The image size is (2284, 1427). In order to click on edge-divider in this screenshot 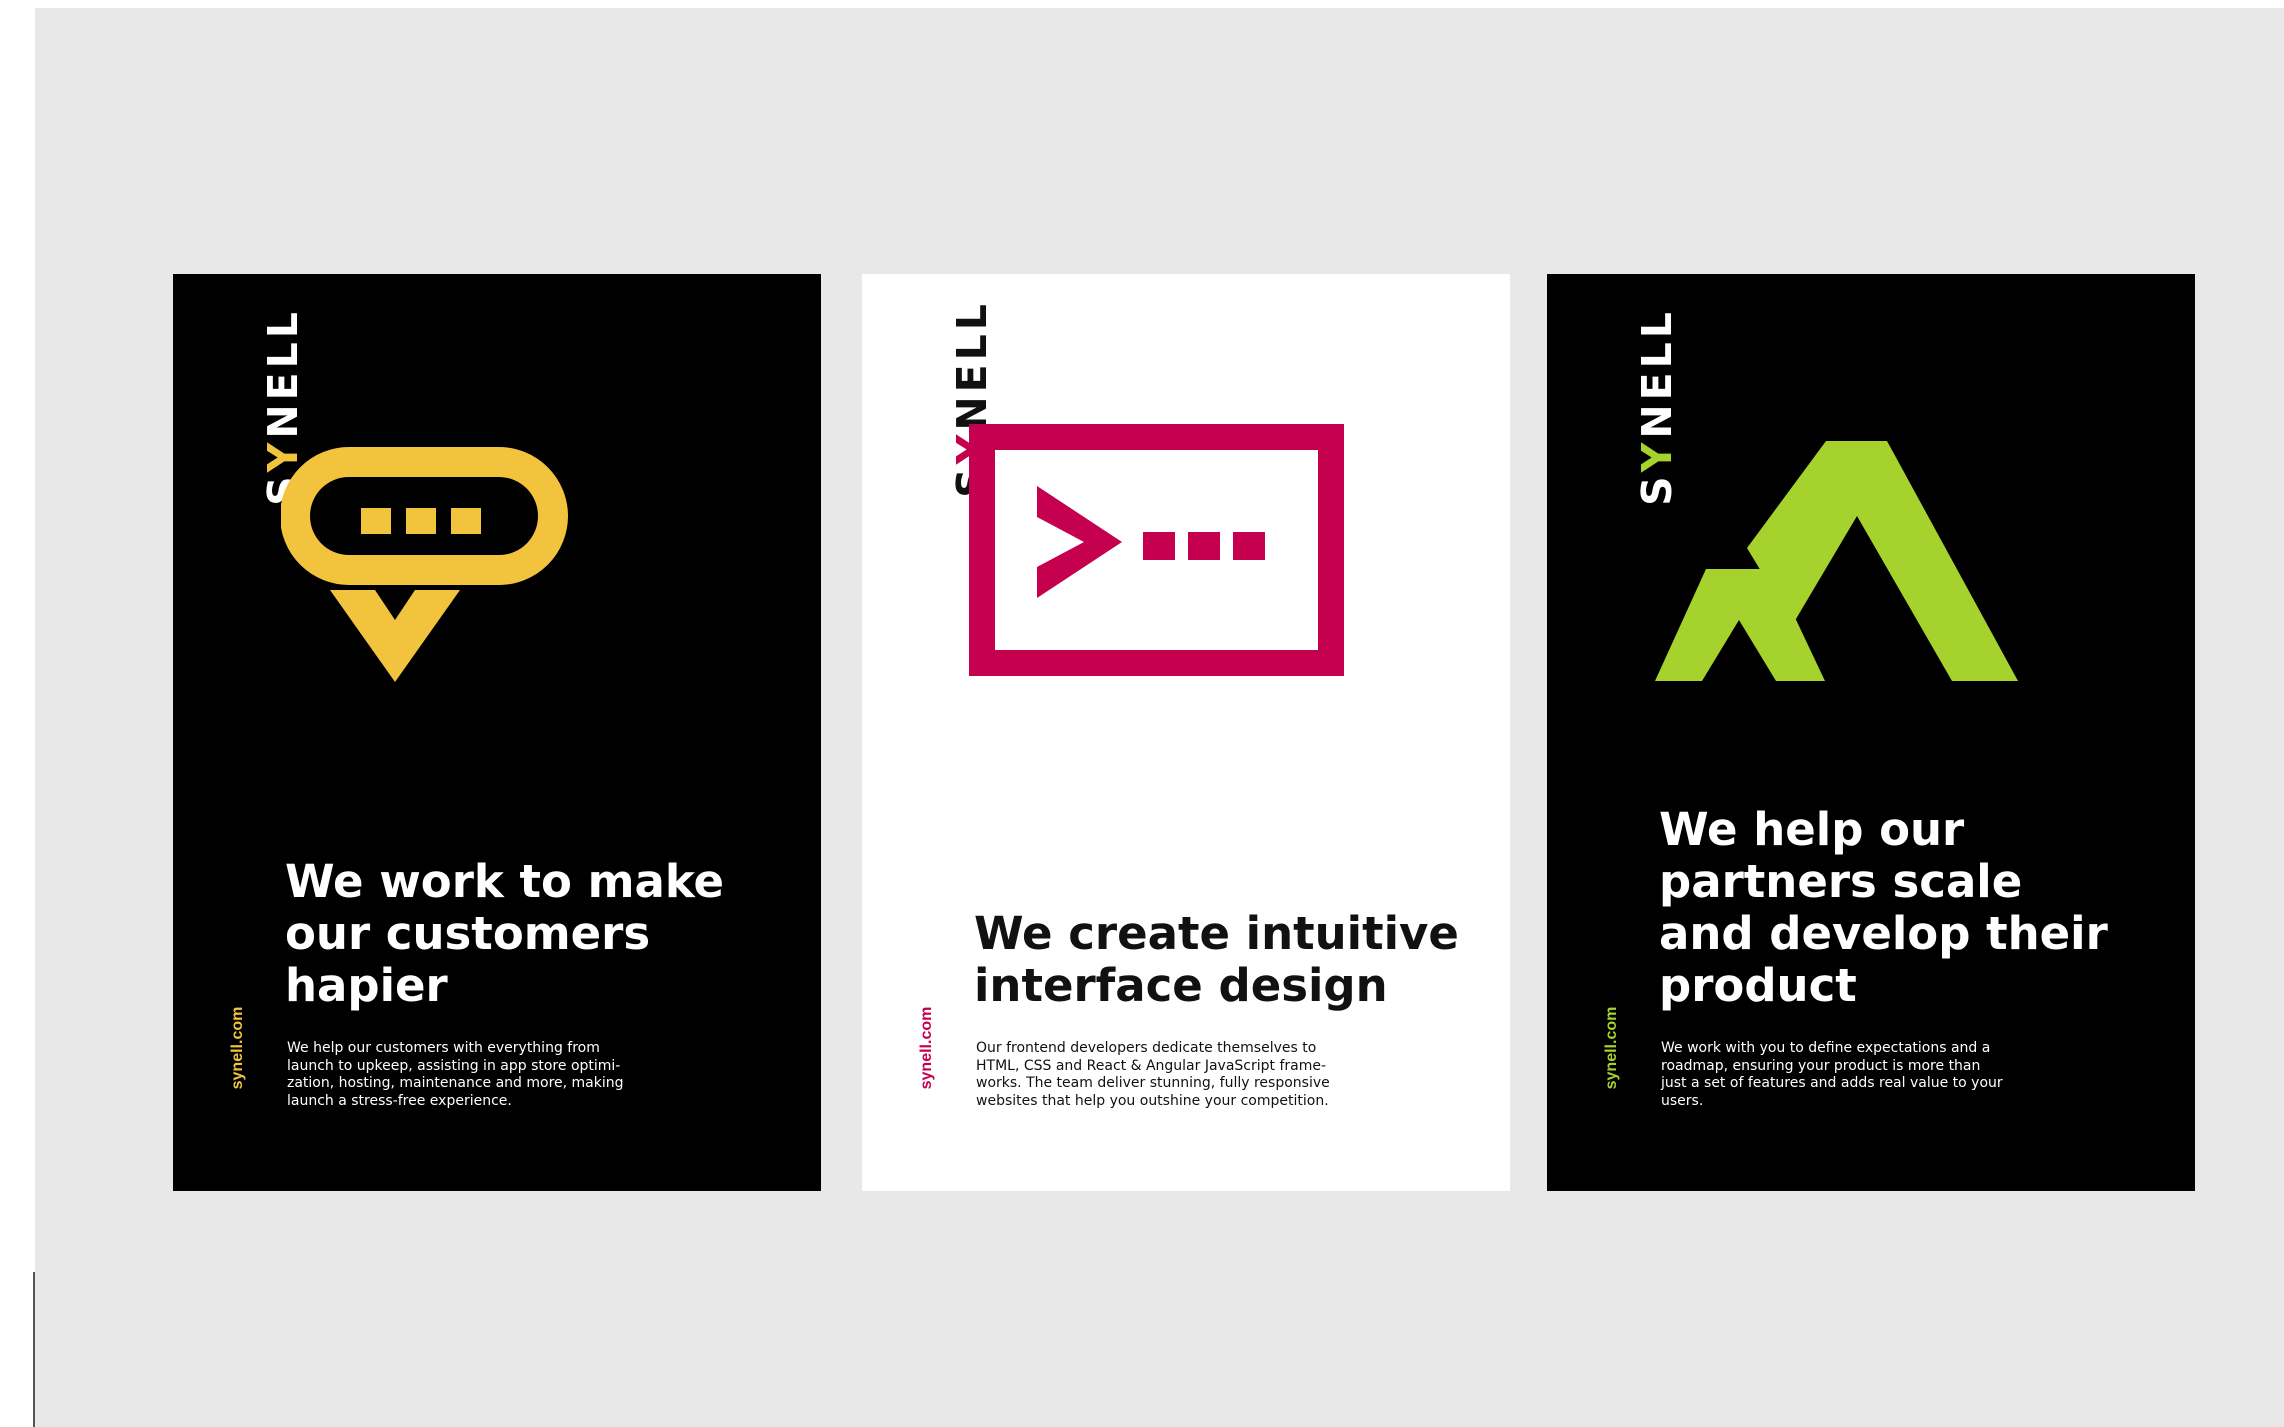, I will do `click(34, 1349)`.